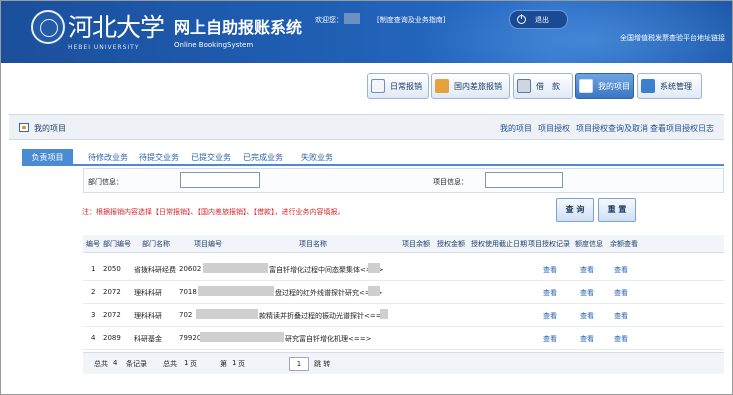  I want to click on cell-proj-no: 7018, so click(188, 292).